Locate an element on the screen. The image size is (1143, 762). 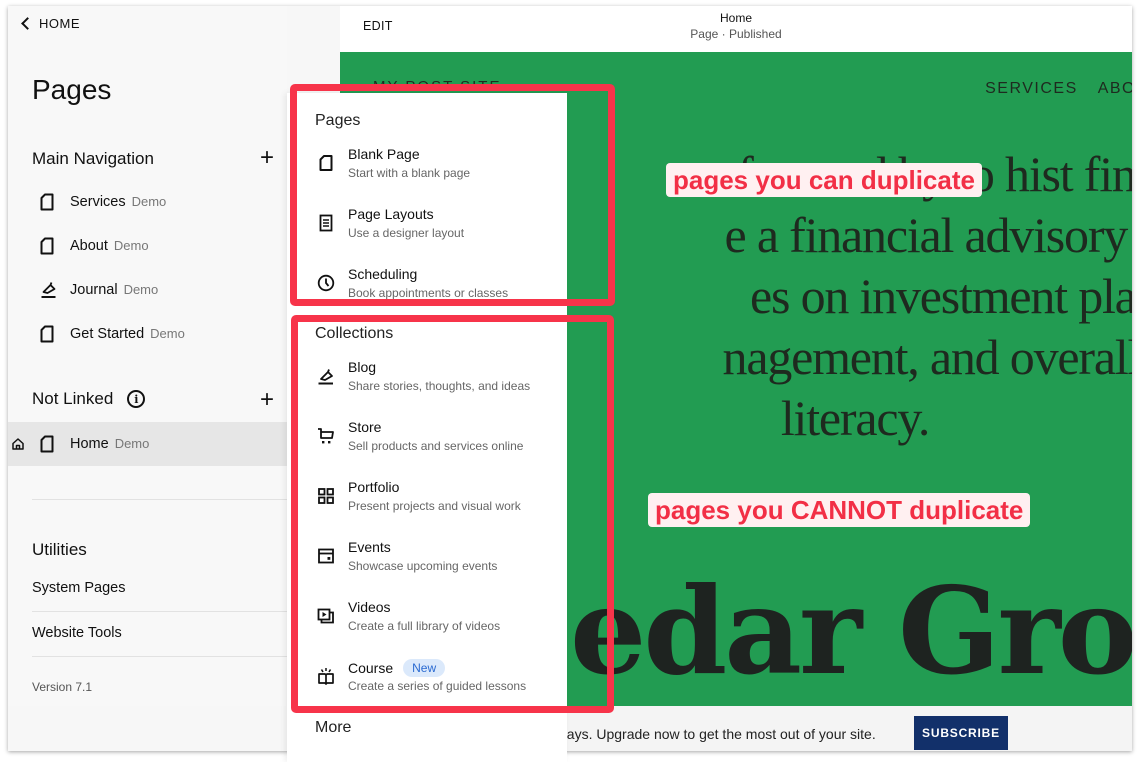
nav-item-journal: Journal Demo is located at coordinates (147, 290).